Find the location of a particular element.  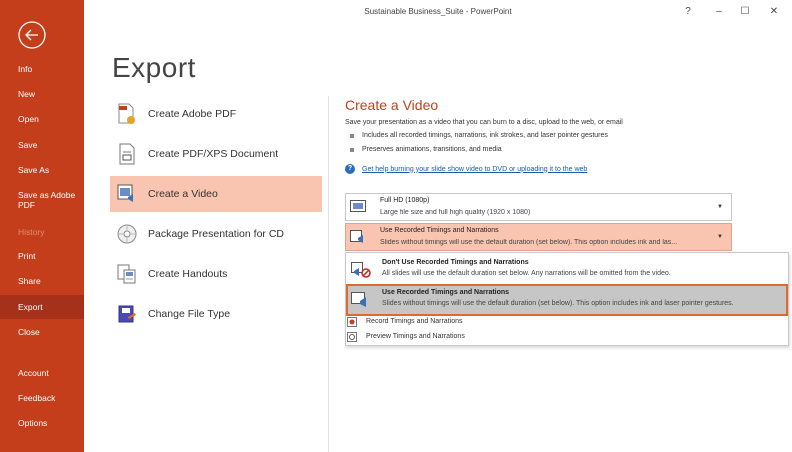

page-title: Export is located at coordinates (154, 67).